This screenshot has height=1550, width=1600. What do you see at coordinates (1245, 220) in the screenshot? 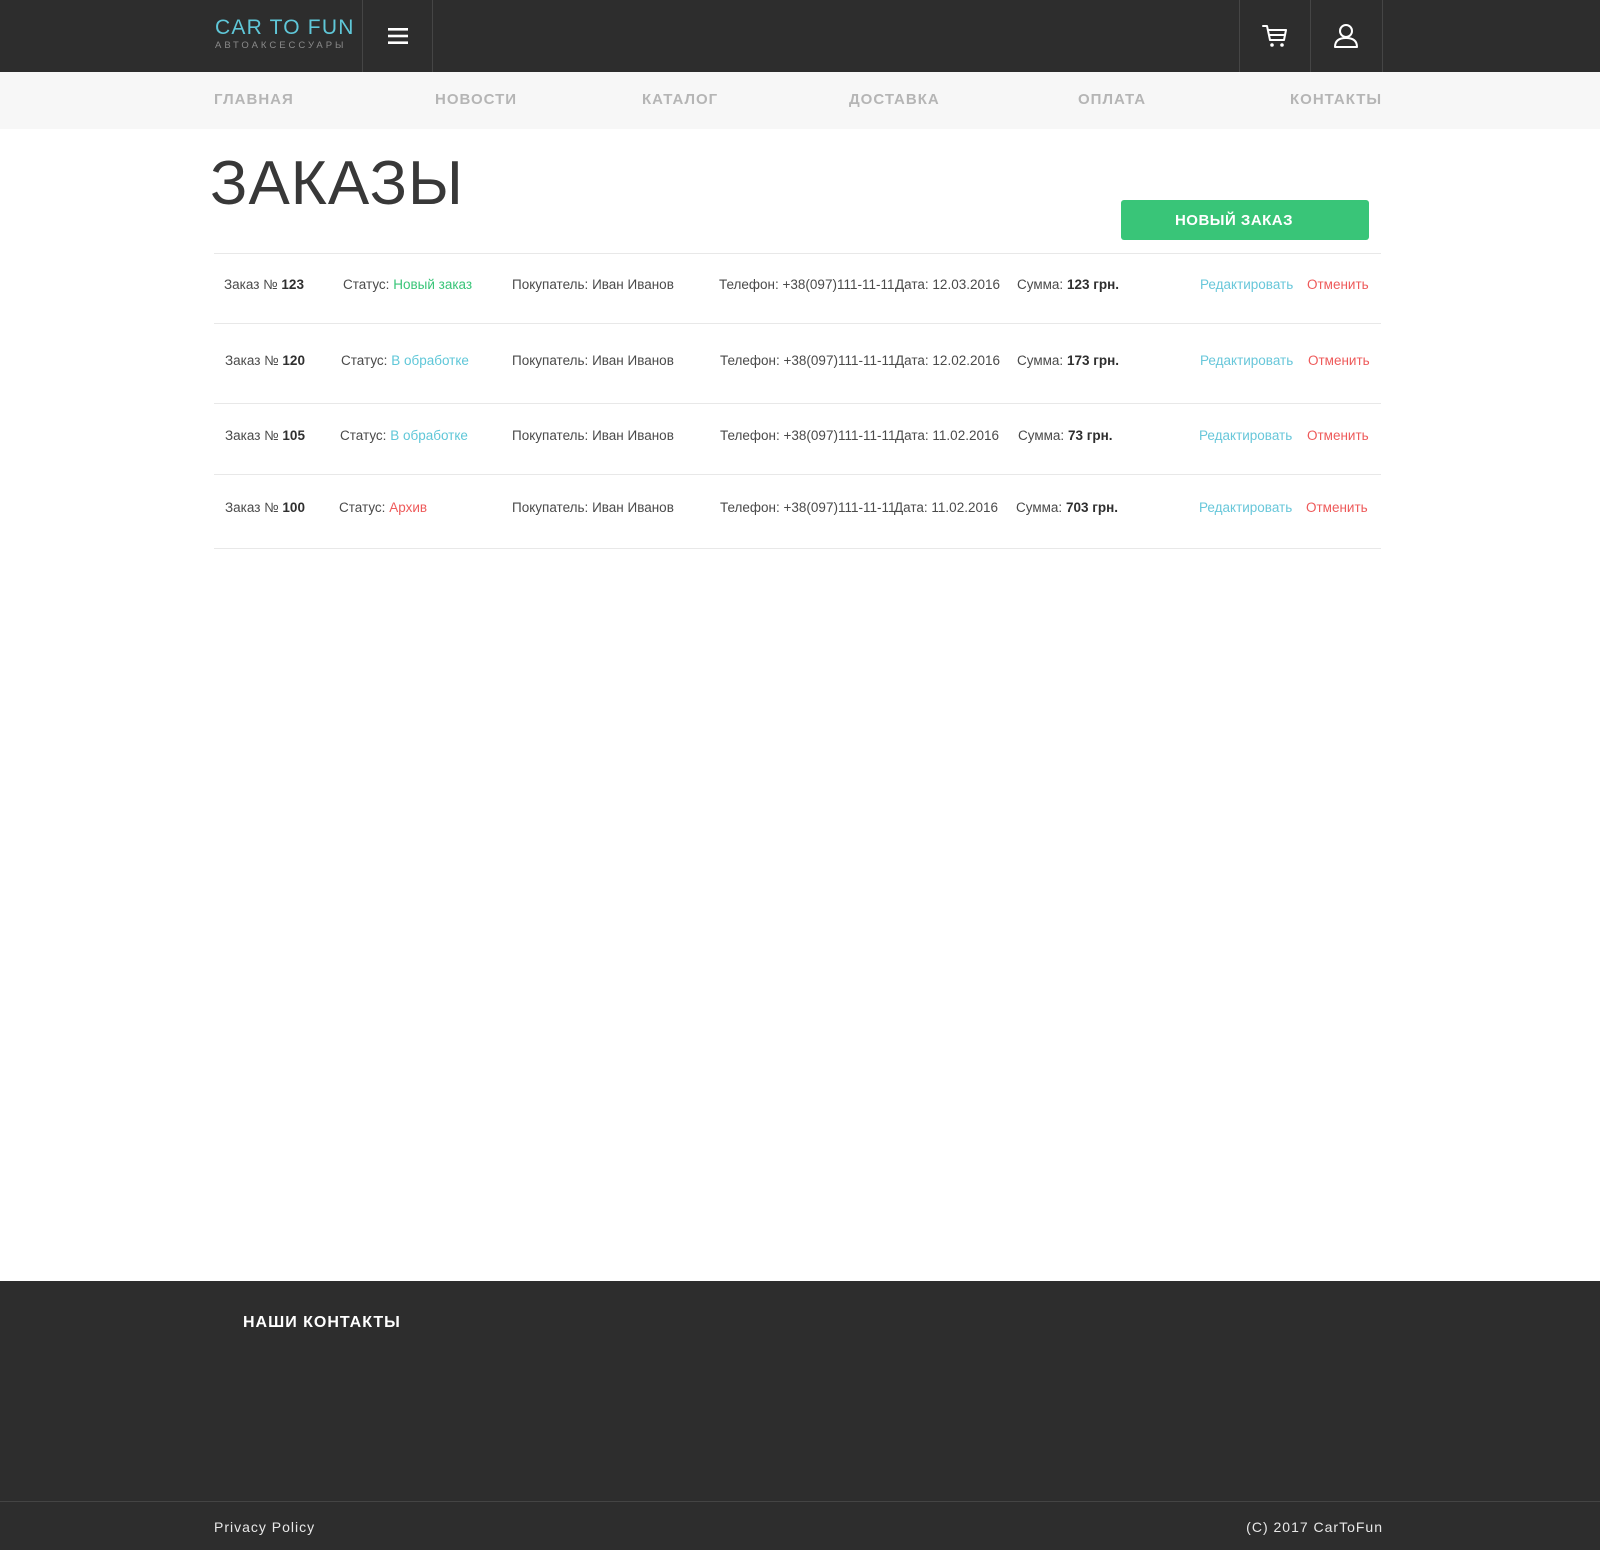
I see `new-order-button: НОВЫЙ ЗАКАЗ` at bounding box center [1245, 220].